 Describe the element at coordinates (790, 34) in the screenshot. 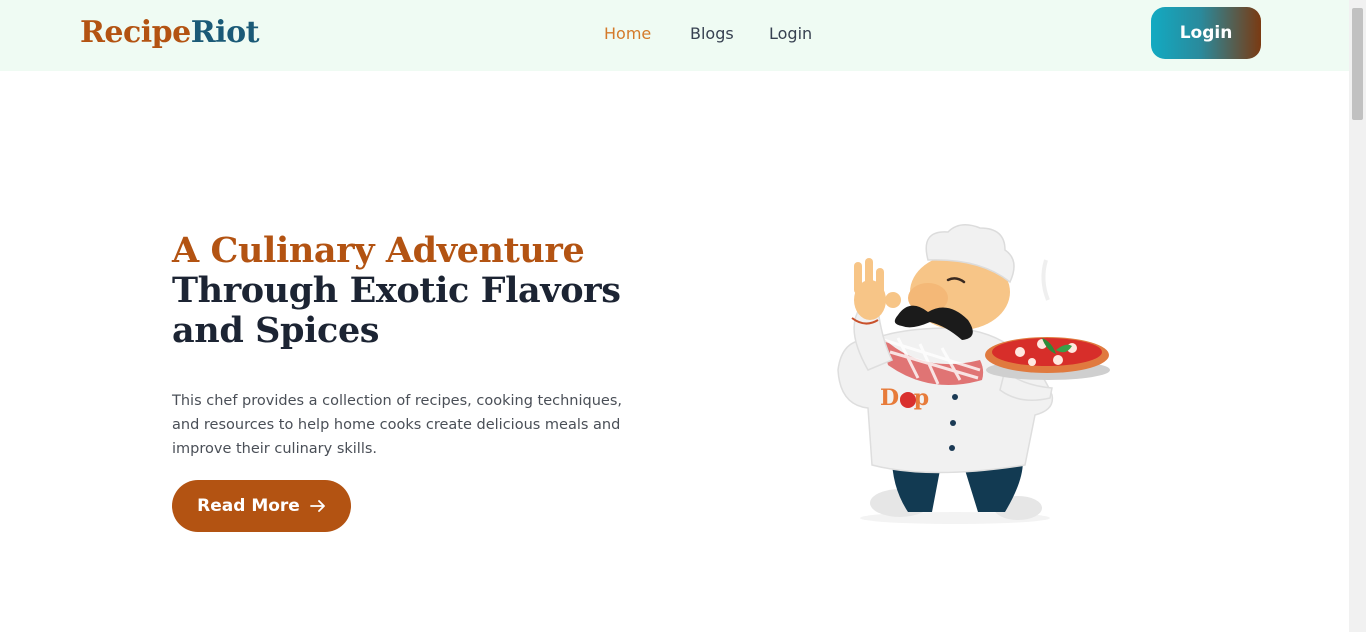

I see `nav-link-login: Login` at that location.